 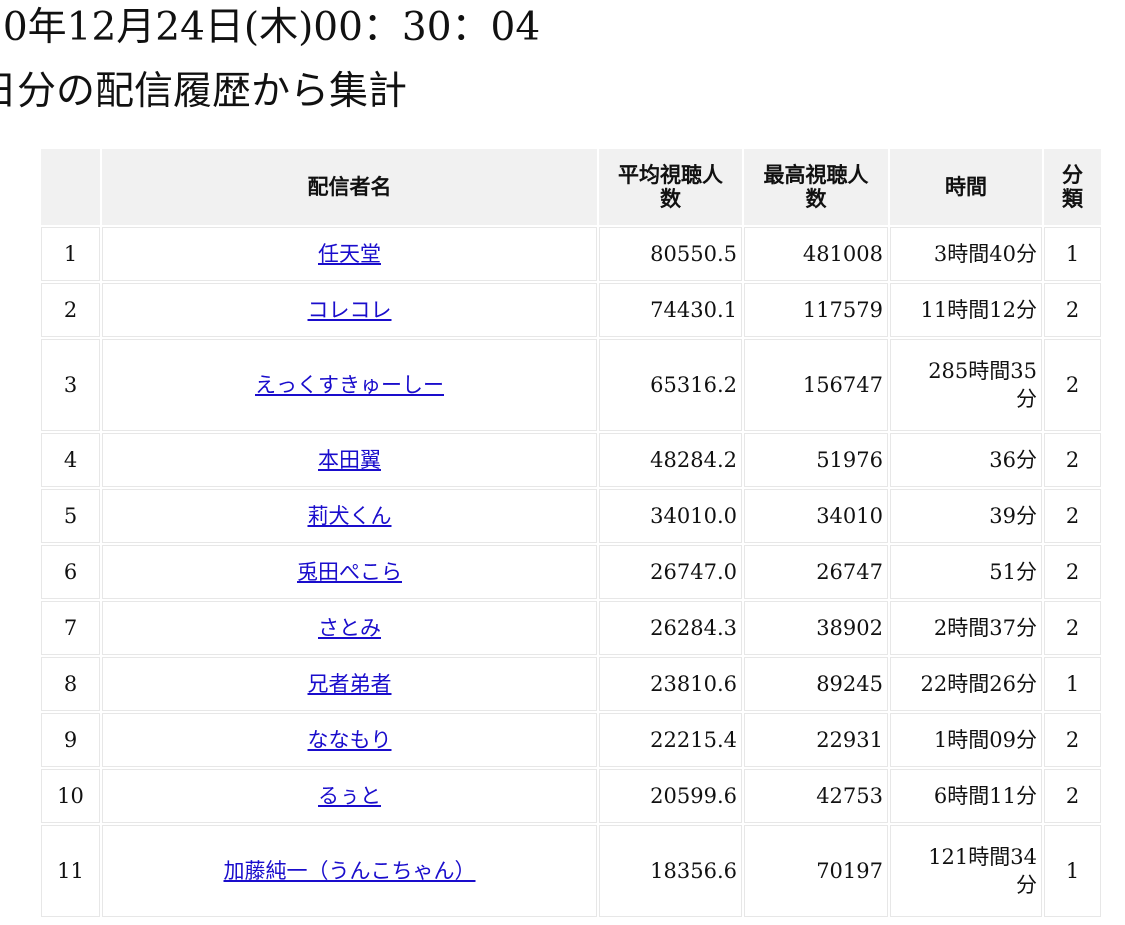 I want to click on rank-cell: 4, so click(x=70, y=460).